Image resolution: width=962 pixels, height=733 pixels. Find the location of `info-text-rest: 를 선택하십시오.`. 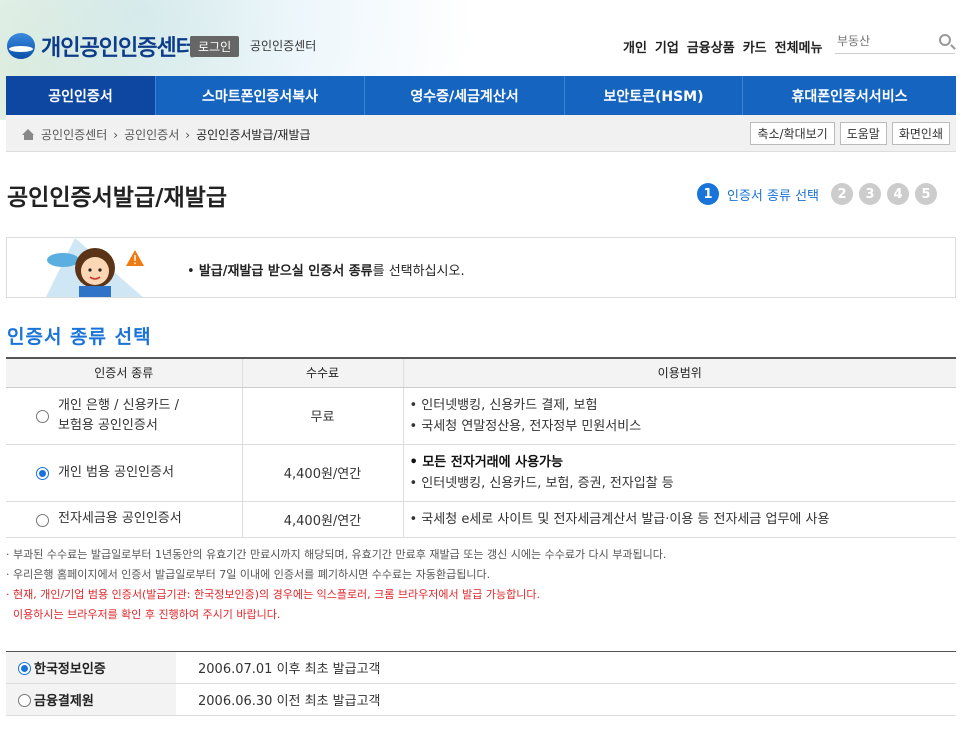

info-text-rest: 를 선택하십시오. is located at coordinates (418, 271).